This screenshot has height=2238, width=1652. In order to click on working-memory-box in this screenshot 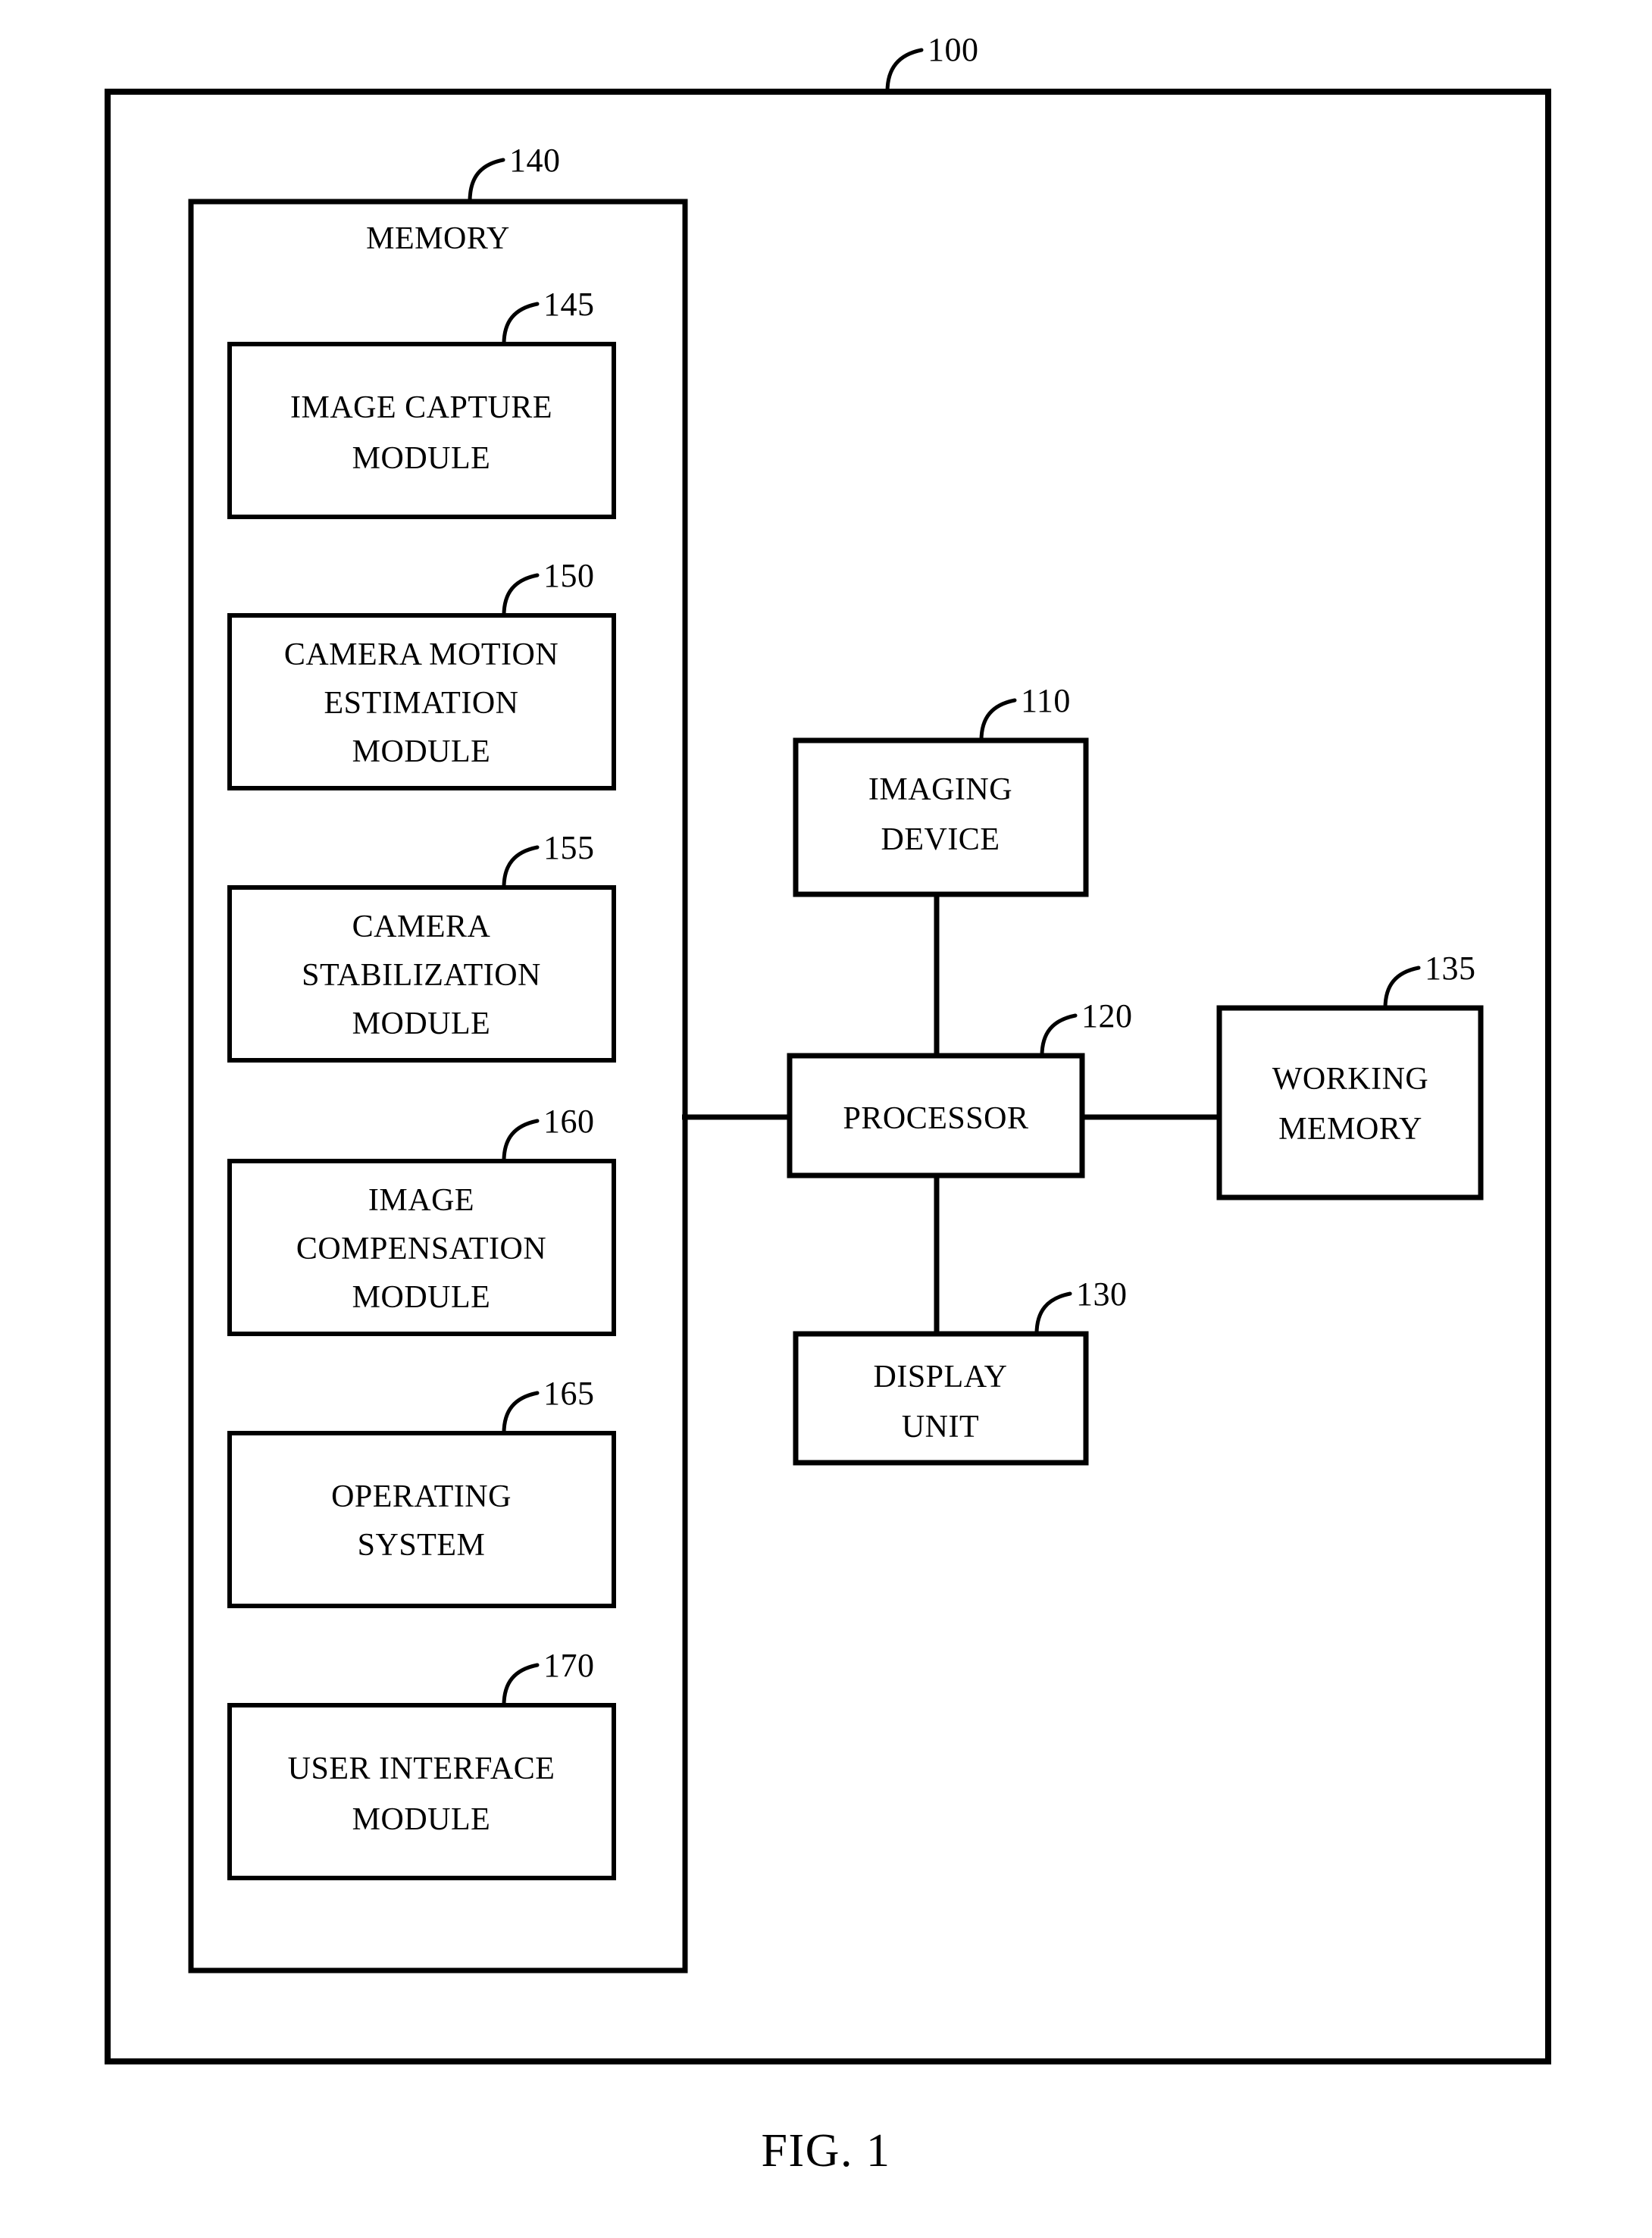, I will do `click(1350, 1102)`.